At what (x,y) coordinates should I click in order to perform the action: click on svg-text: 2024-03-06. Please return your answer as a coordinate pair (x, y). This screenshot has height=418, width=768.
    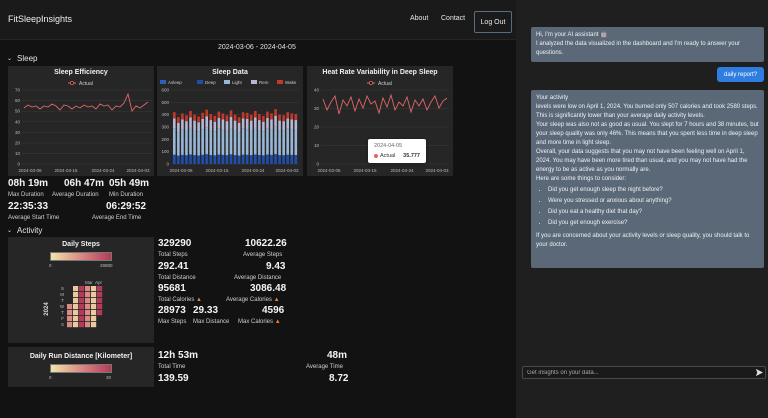
    Looking at the image, I should click on (181, 170).